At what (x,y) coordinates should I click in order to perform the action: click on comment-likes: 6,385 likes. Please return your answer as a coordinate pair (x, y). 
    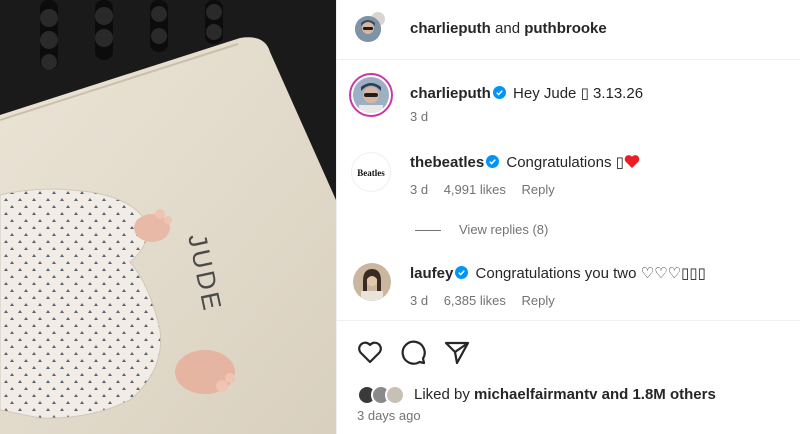
    Looking at the image, I should click on (475, 300).